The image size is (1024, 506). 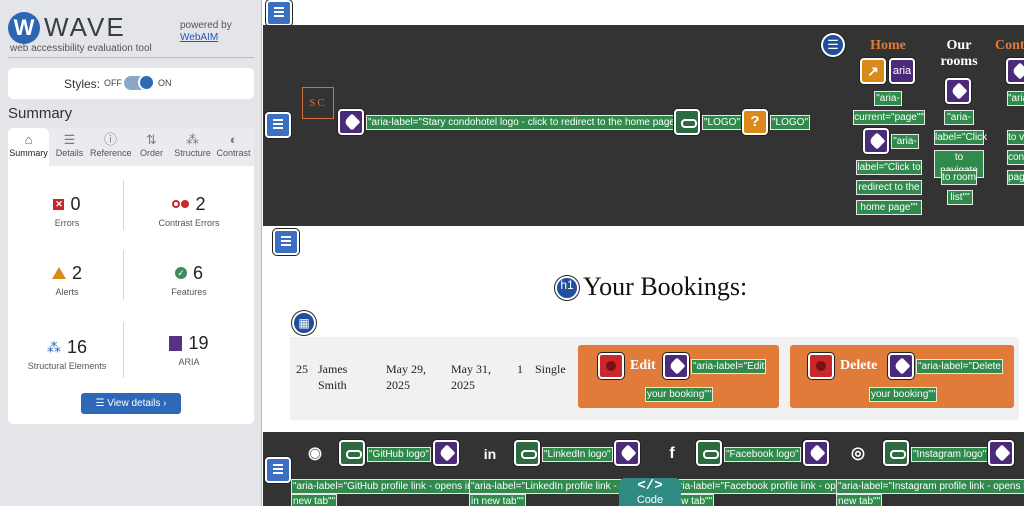 What do you see at coordinates (471, 369) in the screenshot?
I see `checkout-date: May 31,` at bounding box center [471, 369].